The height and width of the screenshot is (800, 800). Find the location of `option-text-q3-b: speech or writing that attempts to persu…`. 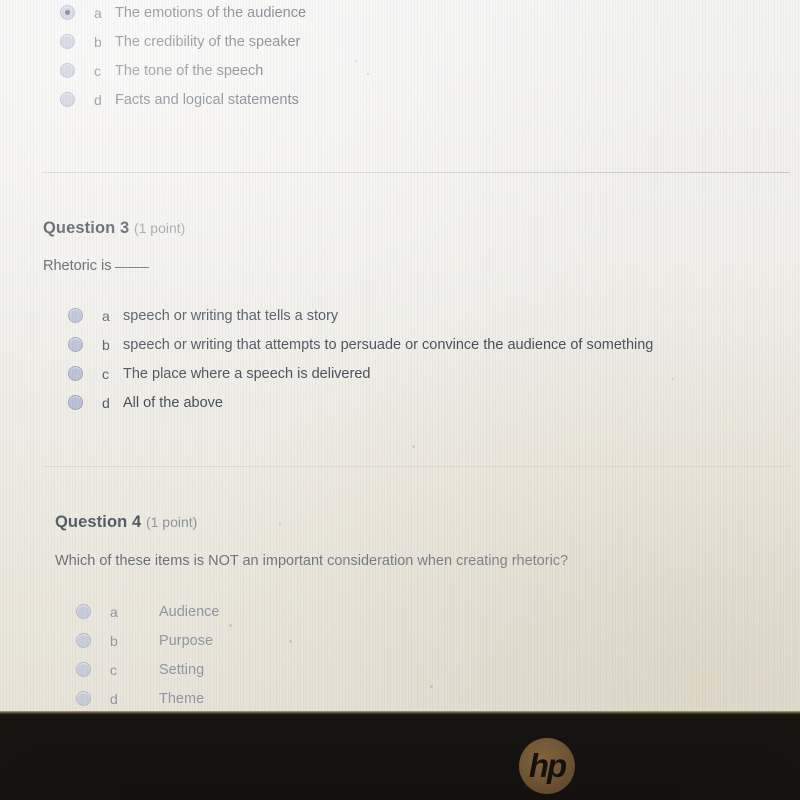

option-text-q3-b: speech or writing that attempts to persu… is located at coordinates (388, 345).